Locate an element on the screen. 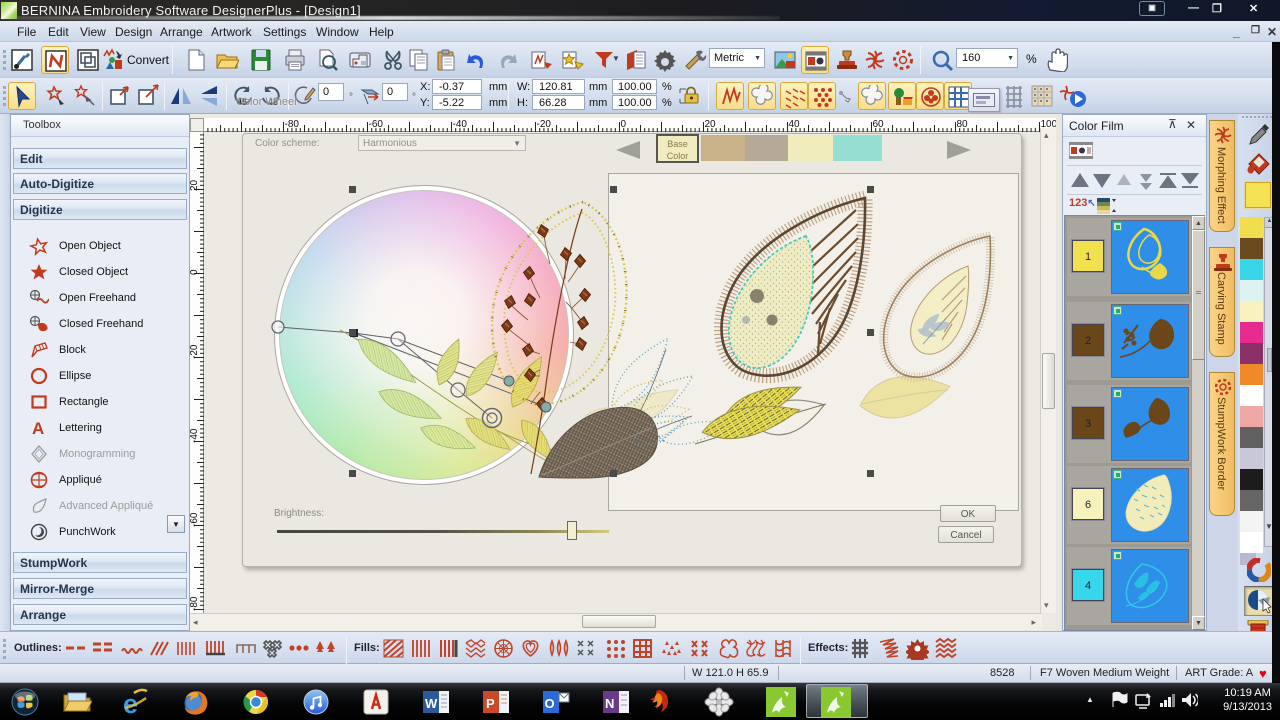 This screenshot has width=1280, height=720. svg-text: W is located at coordinates (431, 703).